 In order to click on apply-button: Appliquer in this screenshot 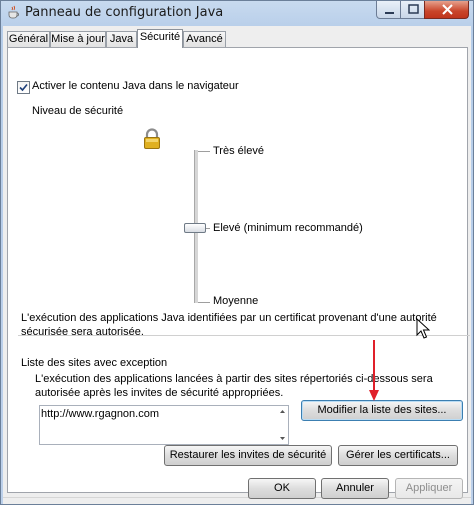, I will do `click(429, 488)`.